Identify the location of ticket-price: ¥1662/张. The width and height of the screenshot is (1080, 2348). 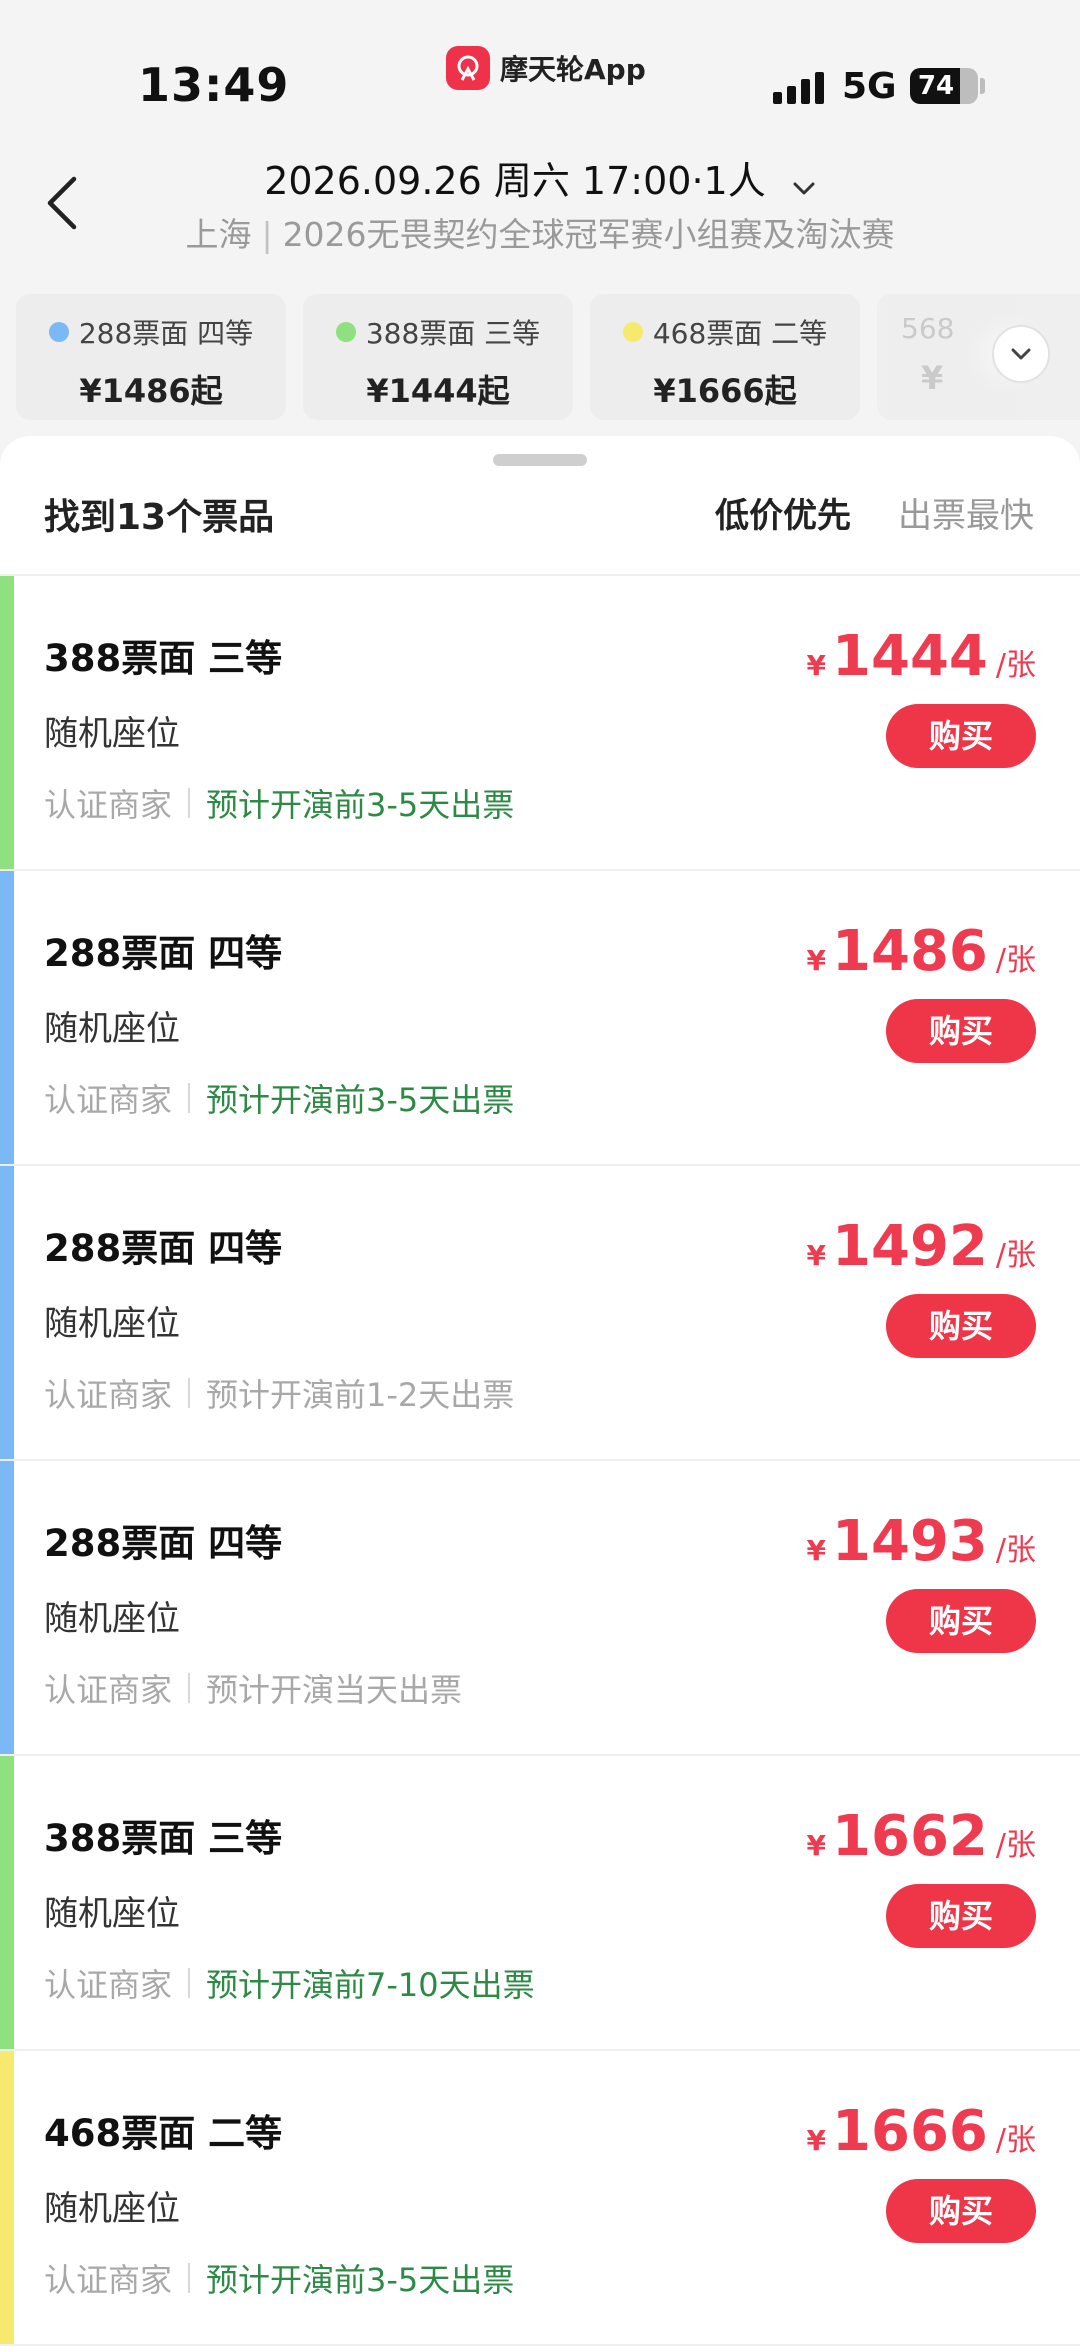
(921, 1836).